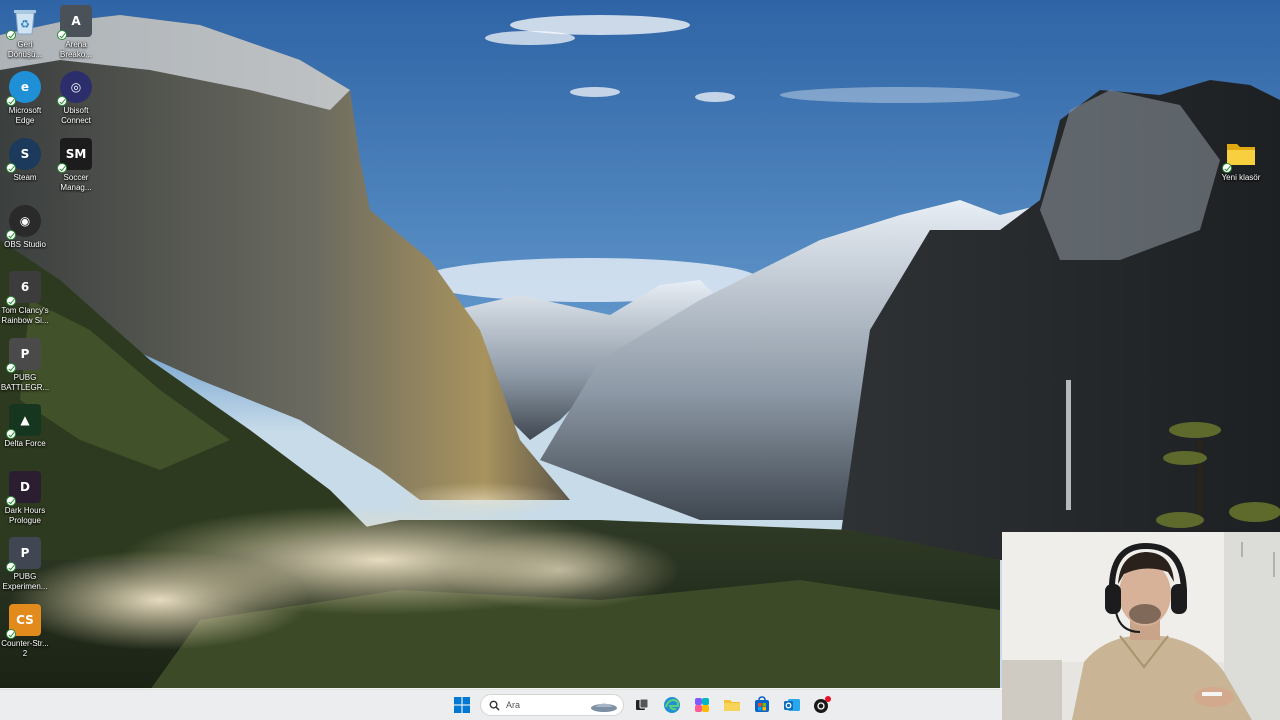 The height and width of the screenshot is (720, 1280). I want to click on taskbar-edge-button, so click(672, 705).